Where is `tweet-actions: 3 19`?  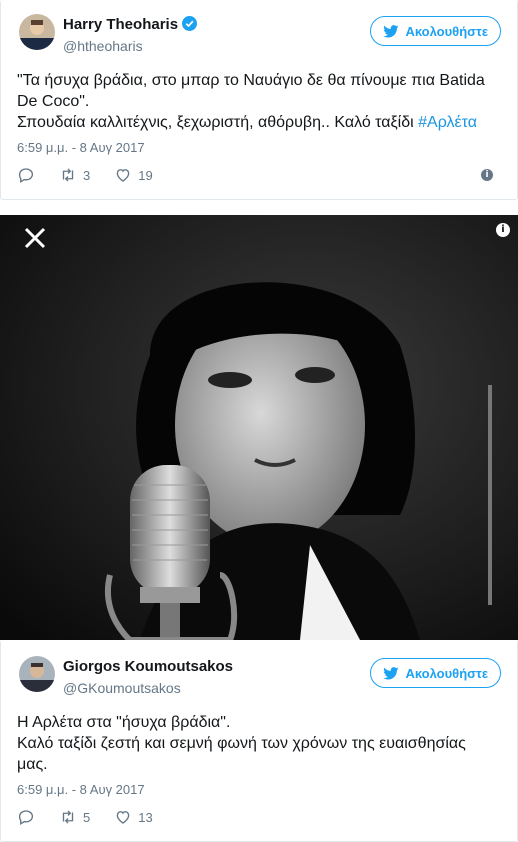 tweet-actions: 3 19 is located at coordinates (97, 175).